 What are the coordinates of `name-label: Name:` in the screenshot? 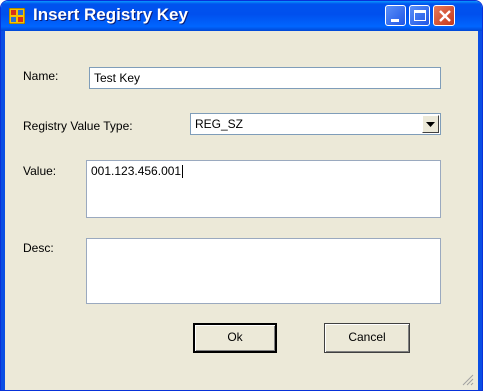 It's located at (41, 76).